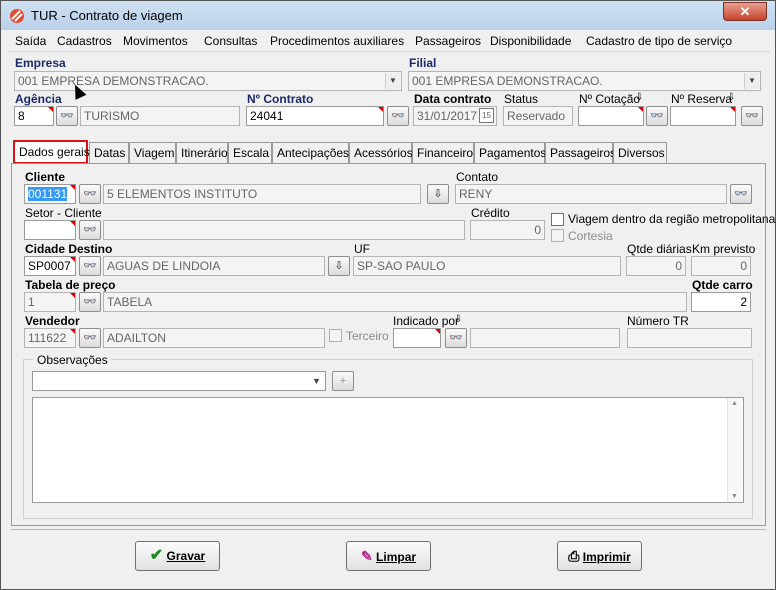 Image resolution: width=776 pixels, height=590 pixels. What do you see at coordinates (262, 194) in the screenshot?
I see `cliente-name-field: 5 ELEMENTOS INSTITUTO` at bounding box center [262, 194].